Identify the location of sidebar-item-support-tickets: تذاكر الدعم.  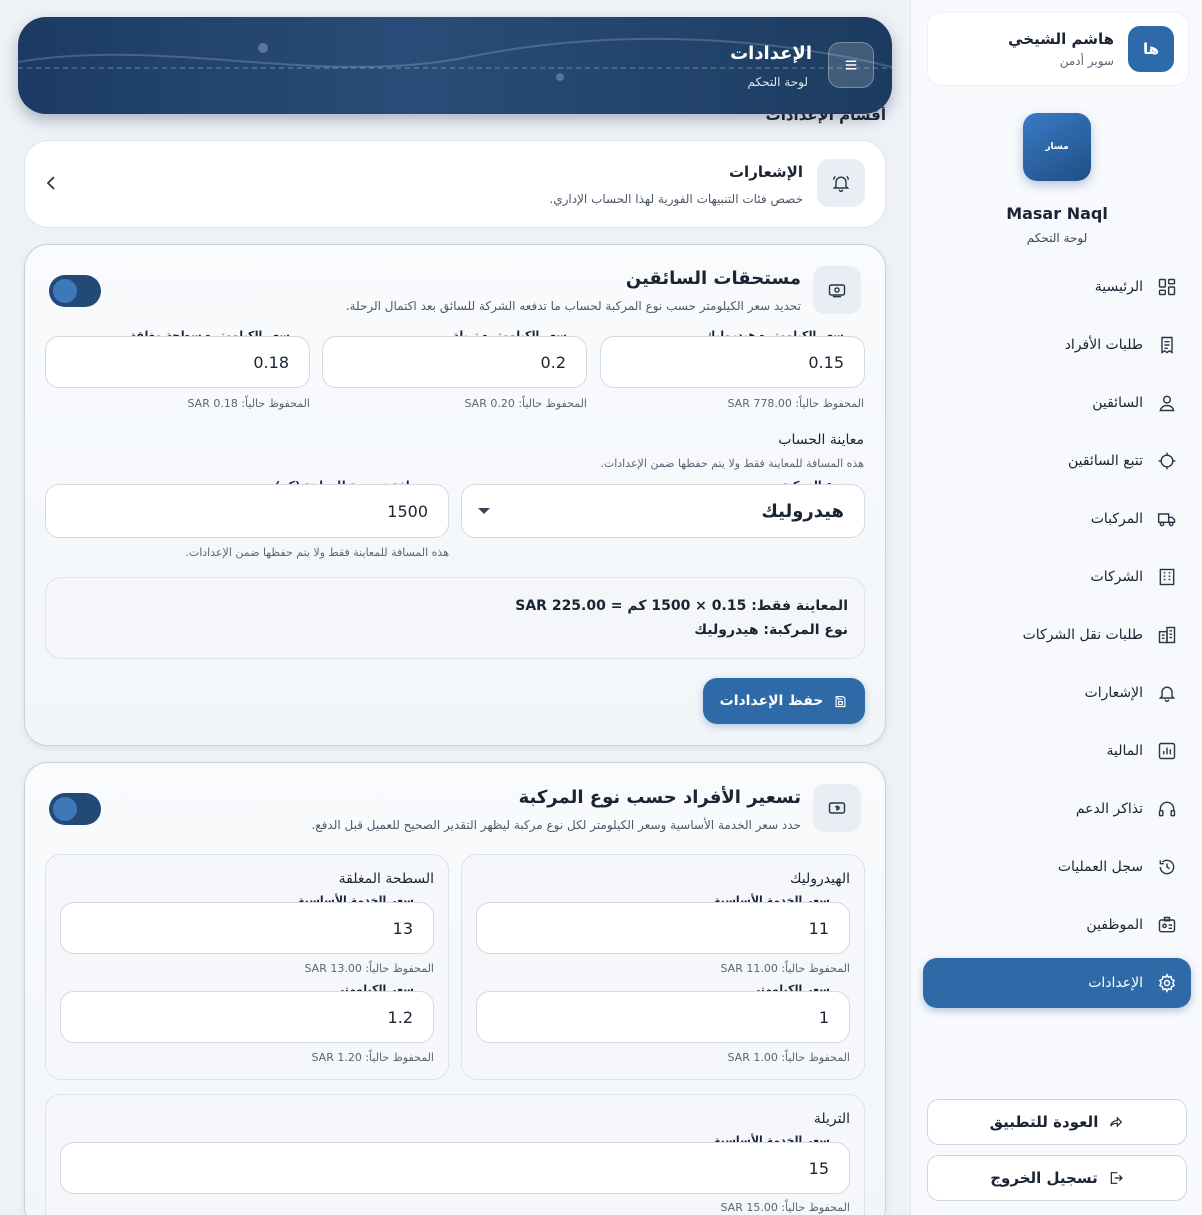
(1057, 809).